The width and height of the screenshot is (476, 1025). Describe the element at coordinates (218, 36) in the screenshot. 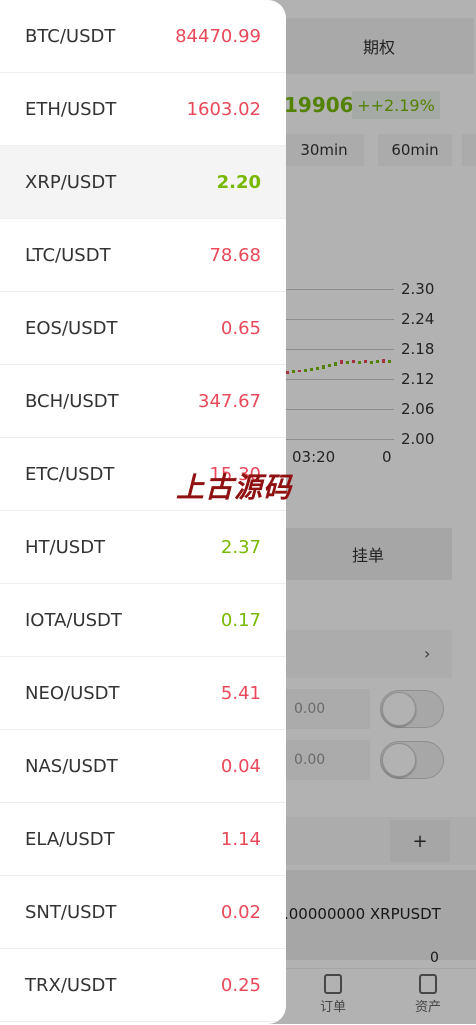

I see `pair-price: 84470.99` at that location.